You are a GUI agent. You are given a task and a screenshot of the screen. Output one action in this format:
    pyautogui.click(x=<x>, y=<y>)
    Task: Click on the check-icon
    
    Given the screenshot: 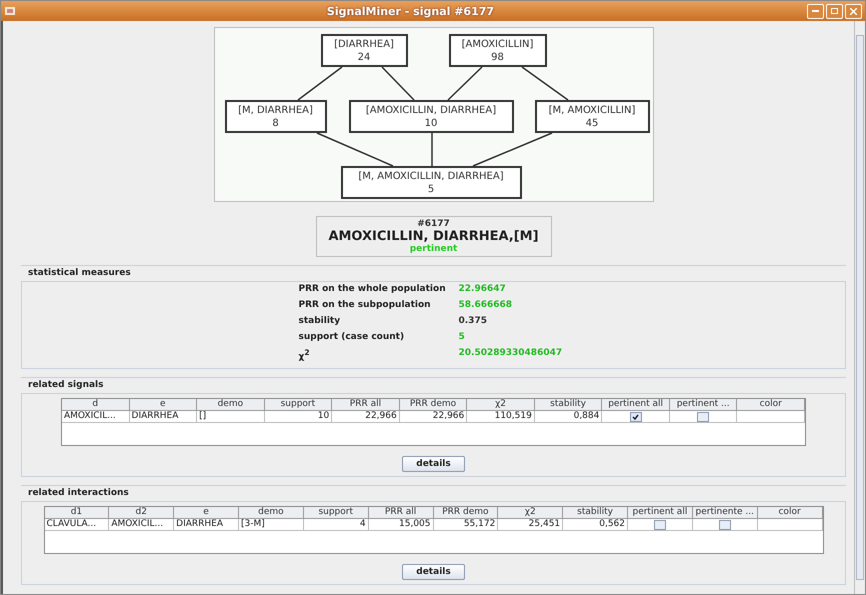 What is the action you would take?
    pyautogui.click(x=636, y=417)
    